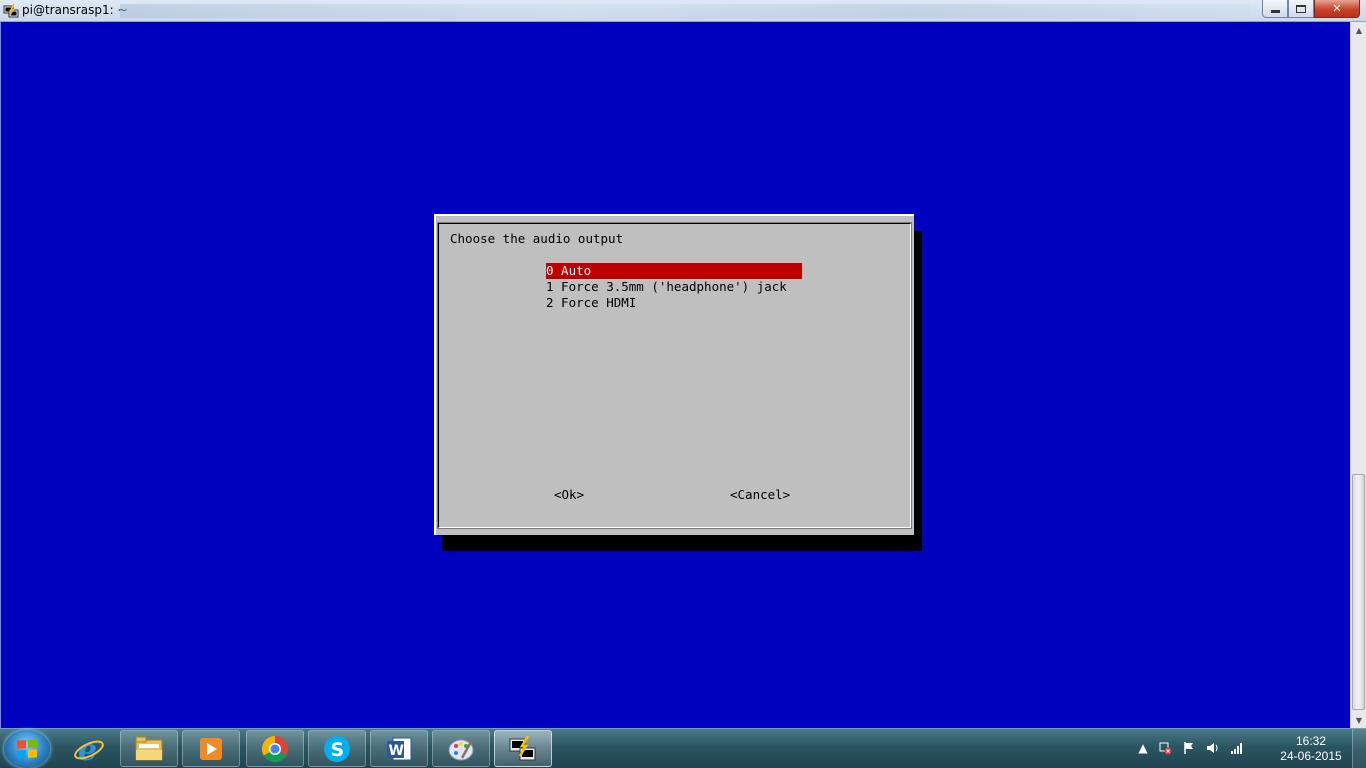 The image size is (1366, 768). I want to click on system-tray: ▲ 16:32 24-06-2015, so click(1251, 748).